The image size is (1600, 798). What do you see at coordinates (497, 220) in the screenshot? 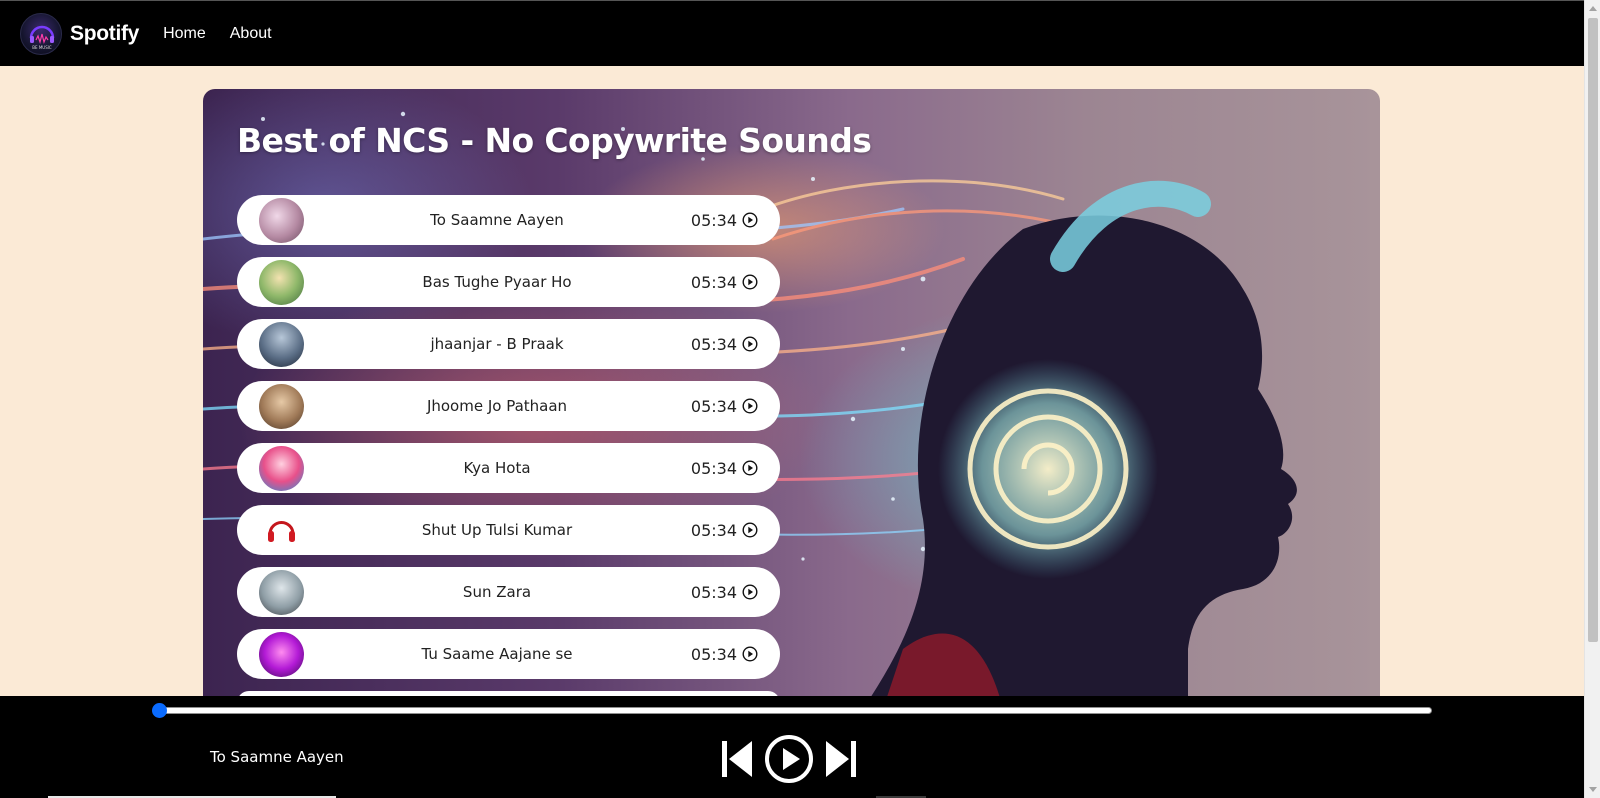
I see `song-name: To Saamne Aayen` at bounding box center [497, 220].